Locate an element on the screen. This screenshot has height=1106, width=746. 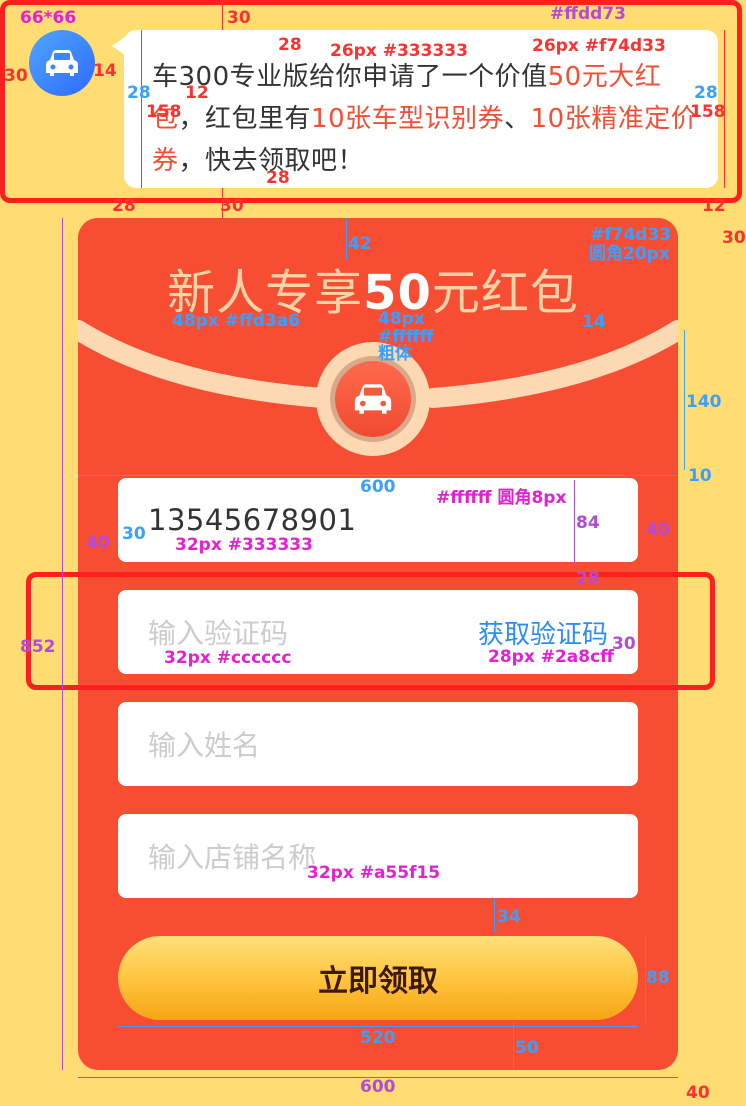
annotation: 48px #ffd3a6 is located at coordinates (236, 321).